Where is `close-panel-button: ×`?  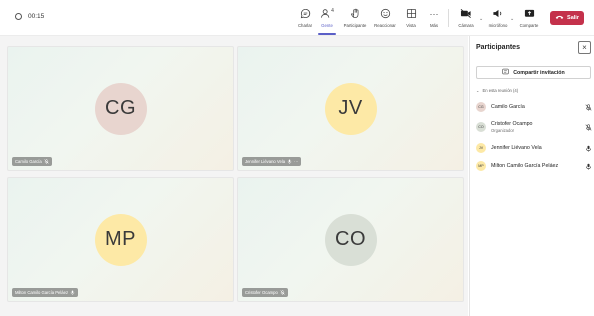 close-panel-button: × is located at coordinates (584, 47).